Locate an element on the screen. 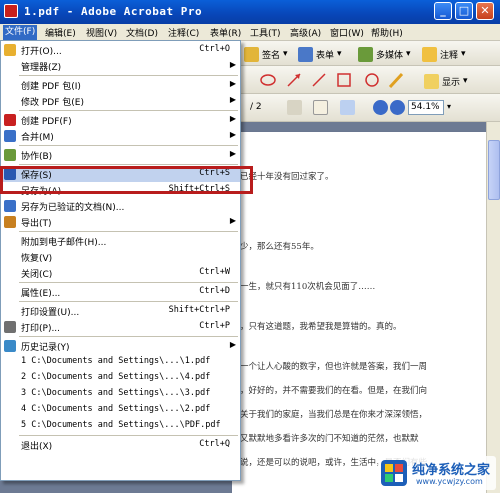 Image resolution: width=500 pixels, height=493 pixels. file-menu-item: 合并(M) ▶ is located at coordinates (120, 136).